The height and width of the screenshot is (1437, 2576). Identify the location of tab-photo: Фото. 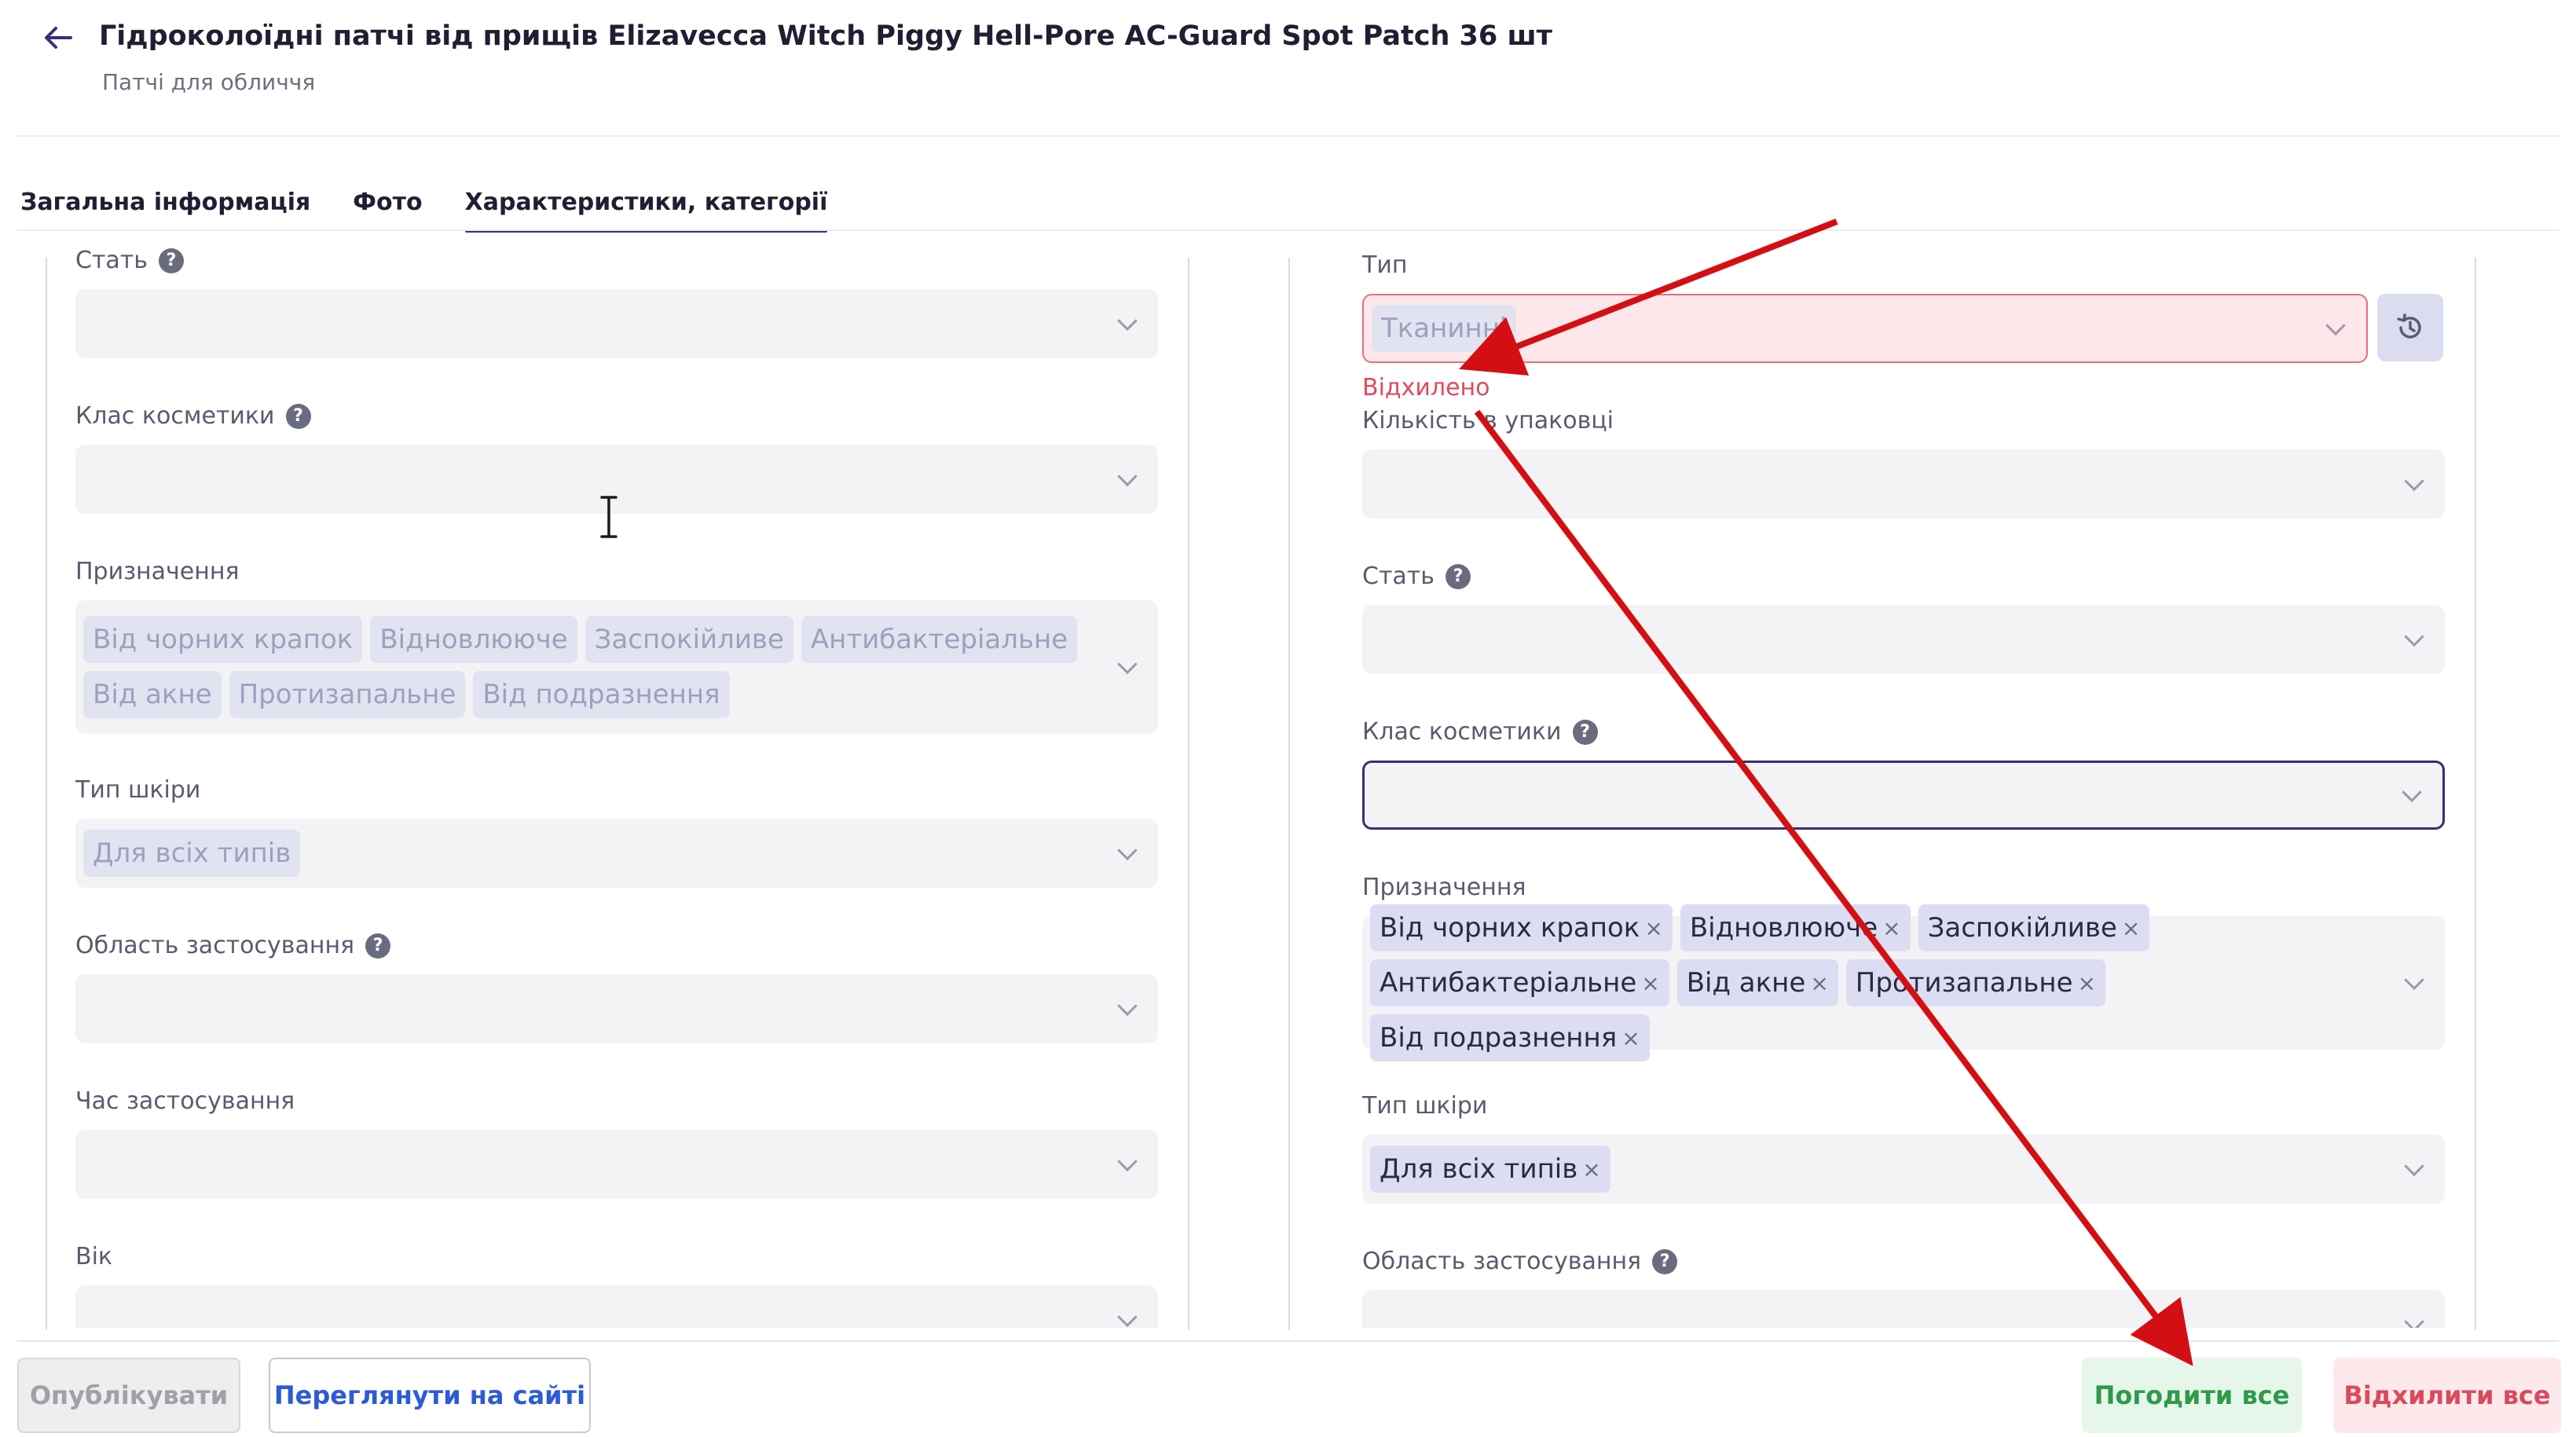
(387, 211).